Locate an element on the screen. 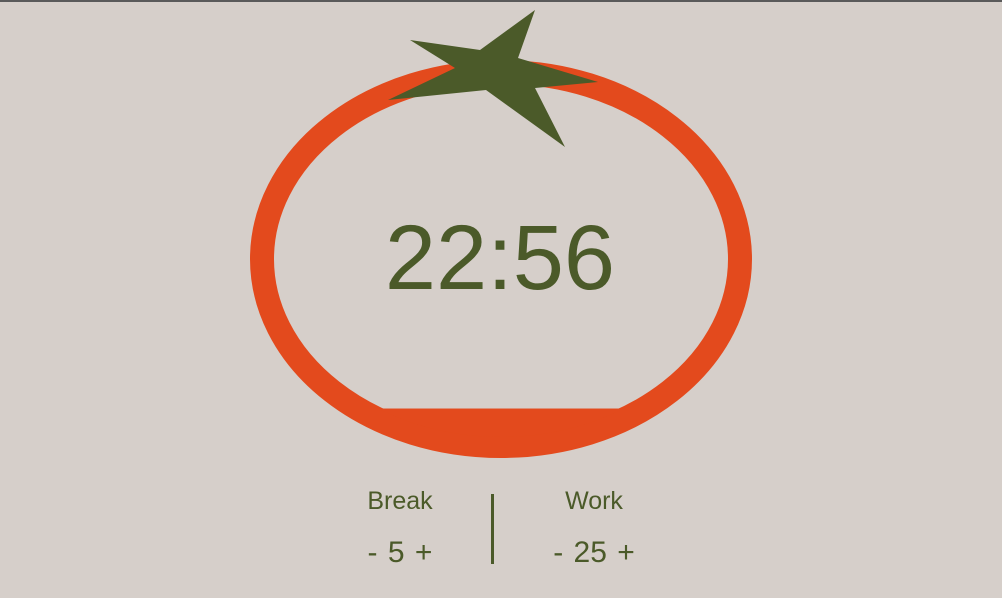  timer-display: 22:56 is located at coordinates (500, 258).